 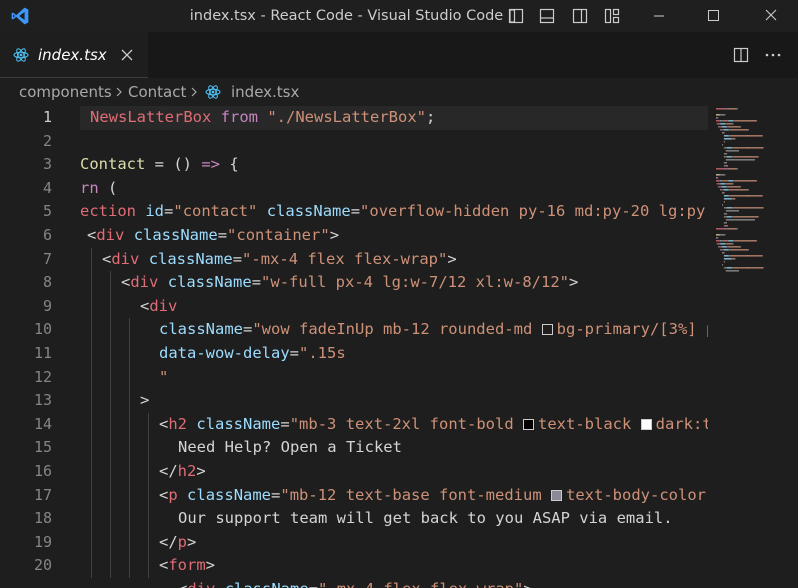 What do you see at coordinates (659, 16) in the screenshot?
I see `minimize-icon` at bounding box center [659, 16].